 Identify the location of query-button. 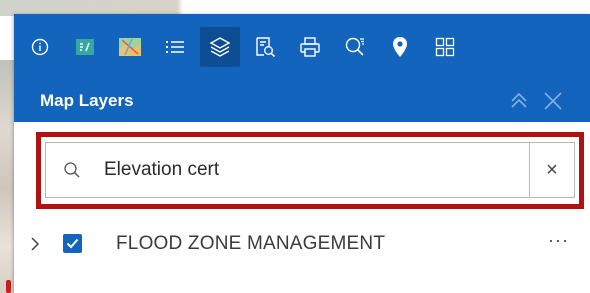
(265, 47).